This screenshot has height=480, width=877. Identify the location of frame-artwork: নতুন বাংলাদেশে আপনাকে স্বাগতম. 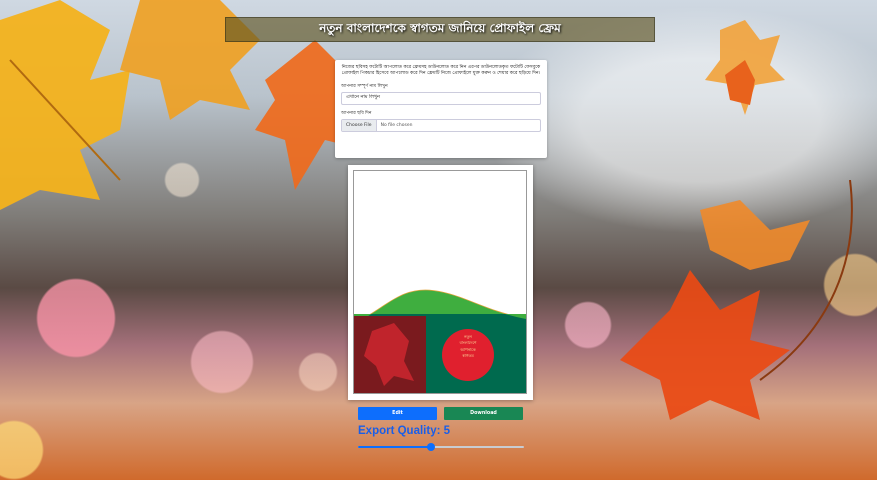
(440, 282).